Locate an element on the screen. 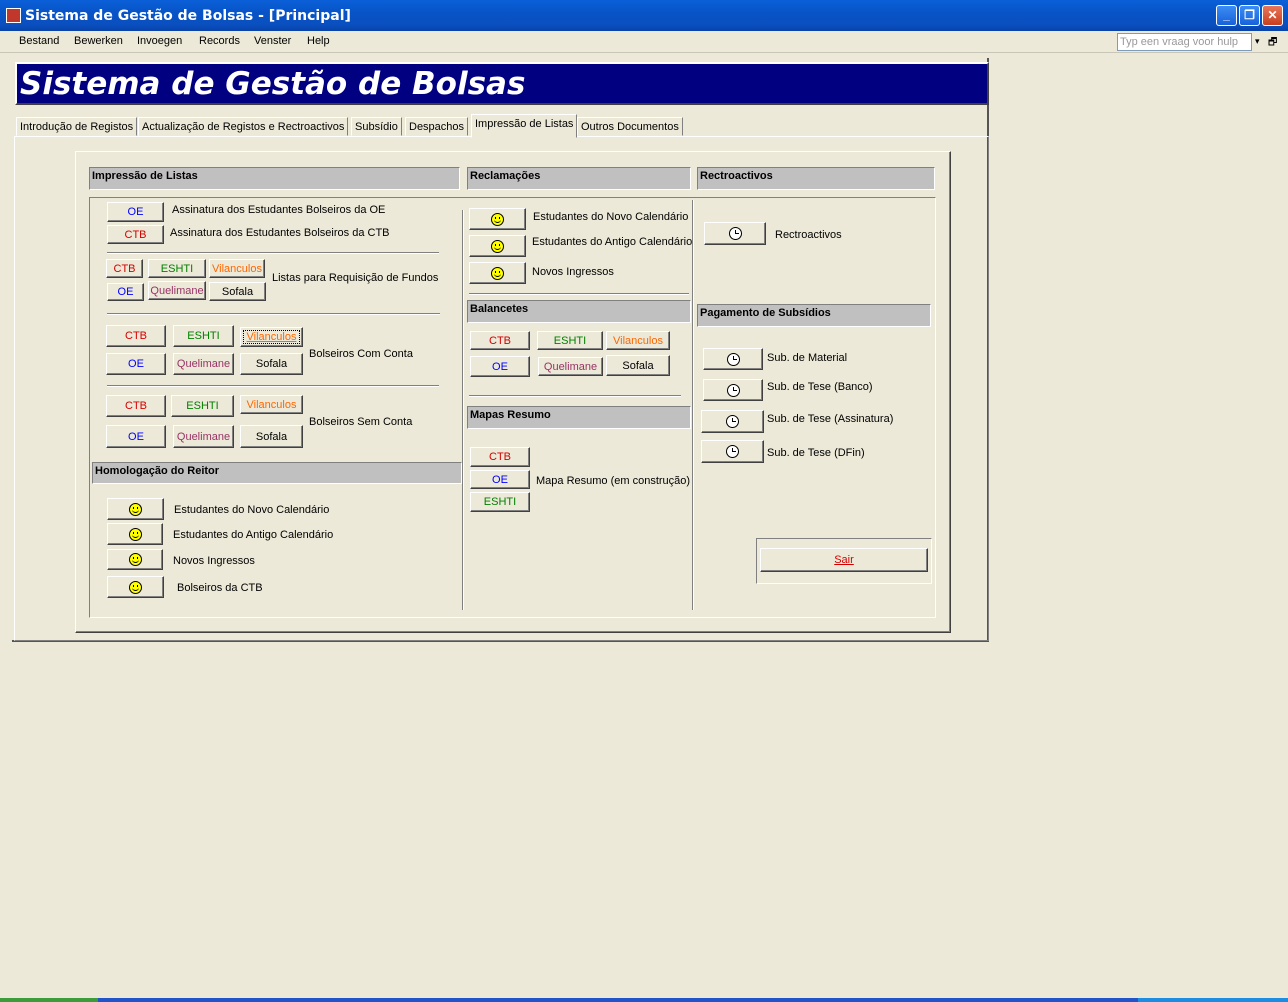 The width and height of the screenshot is (1288, 1002). tab-actualizacao: Actualização de Registos e Rectroactivos is located at coordinates (243, 126).